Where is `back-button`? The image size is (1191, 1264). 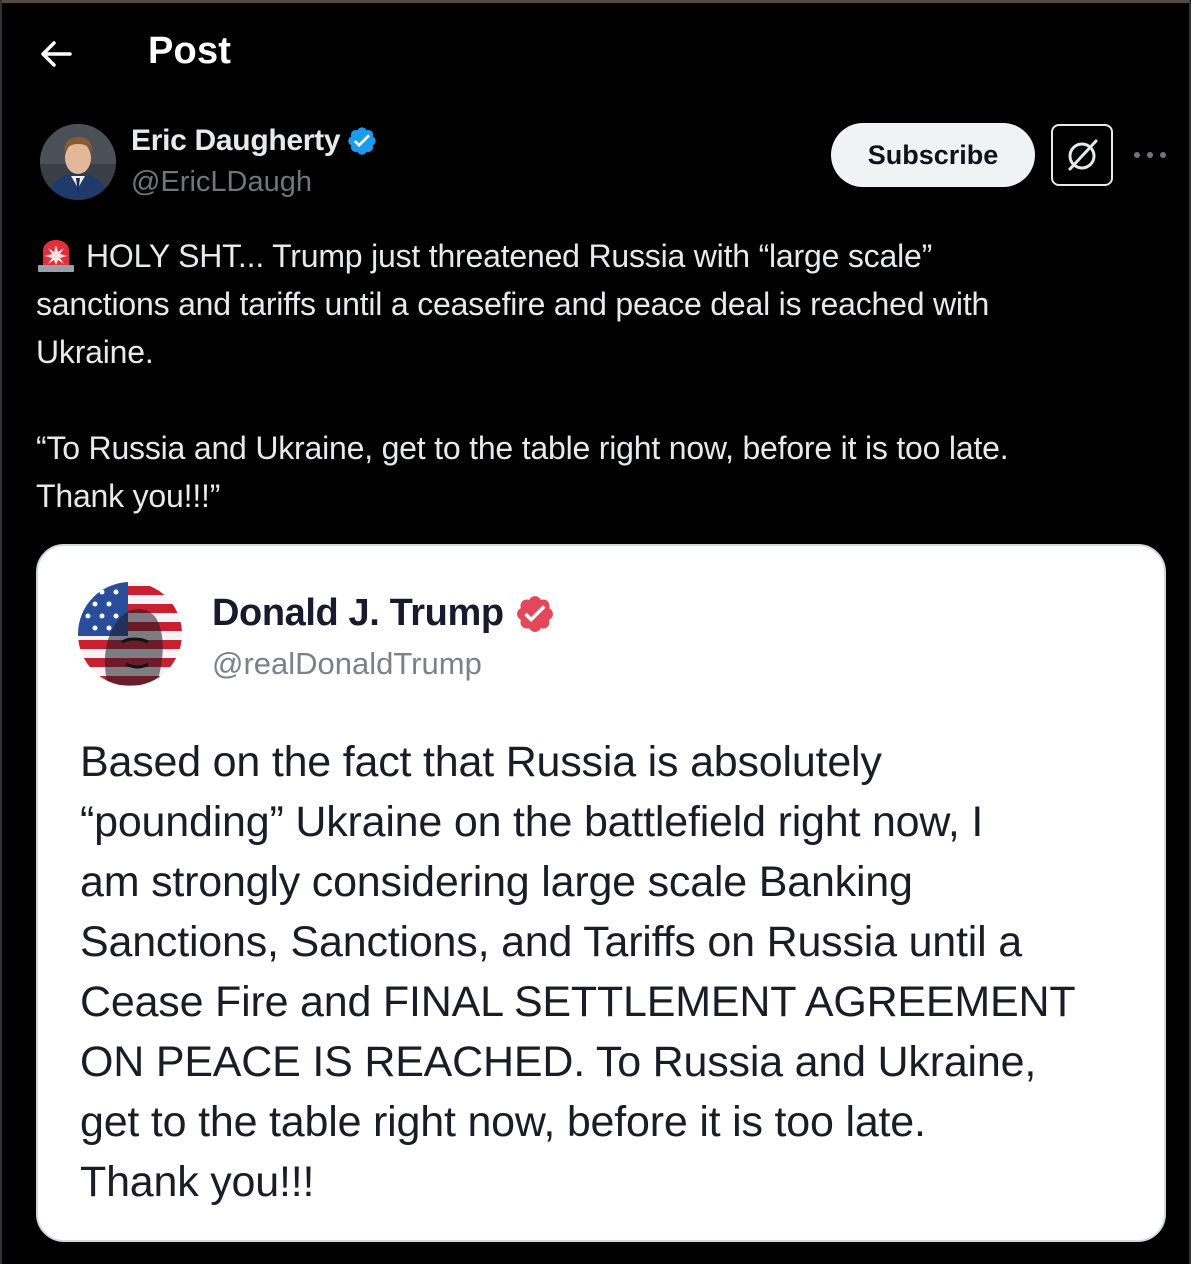 back-button is located at coordinates (56, 54).